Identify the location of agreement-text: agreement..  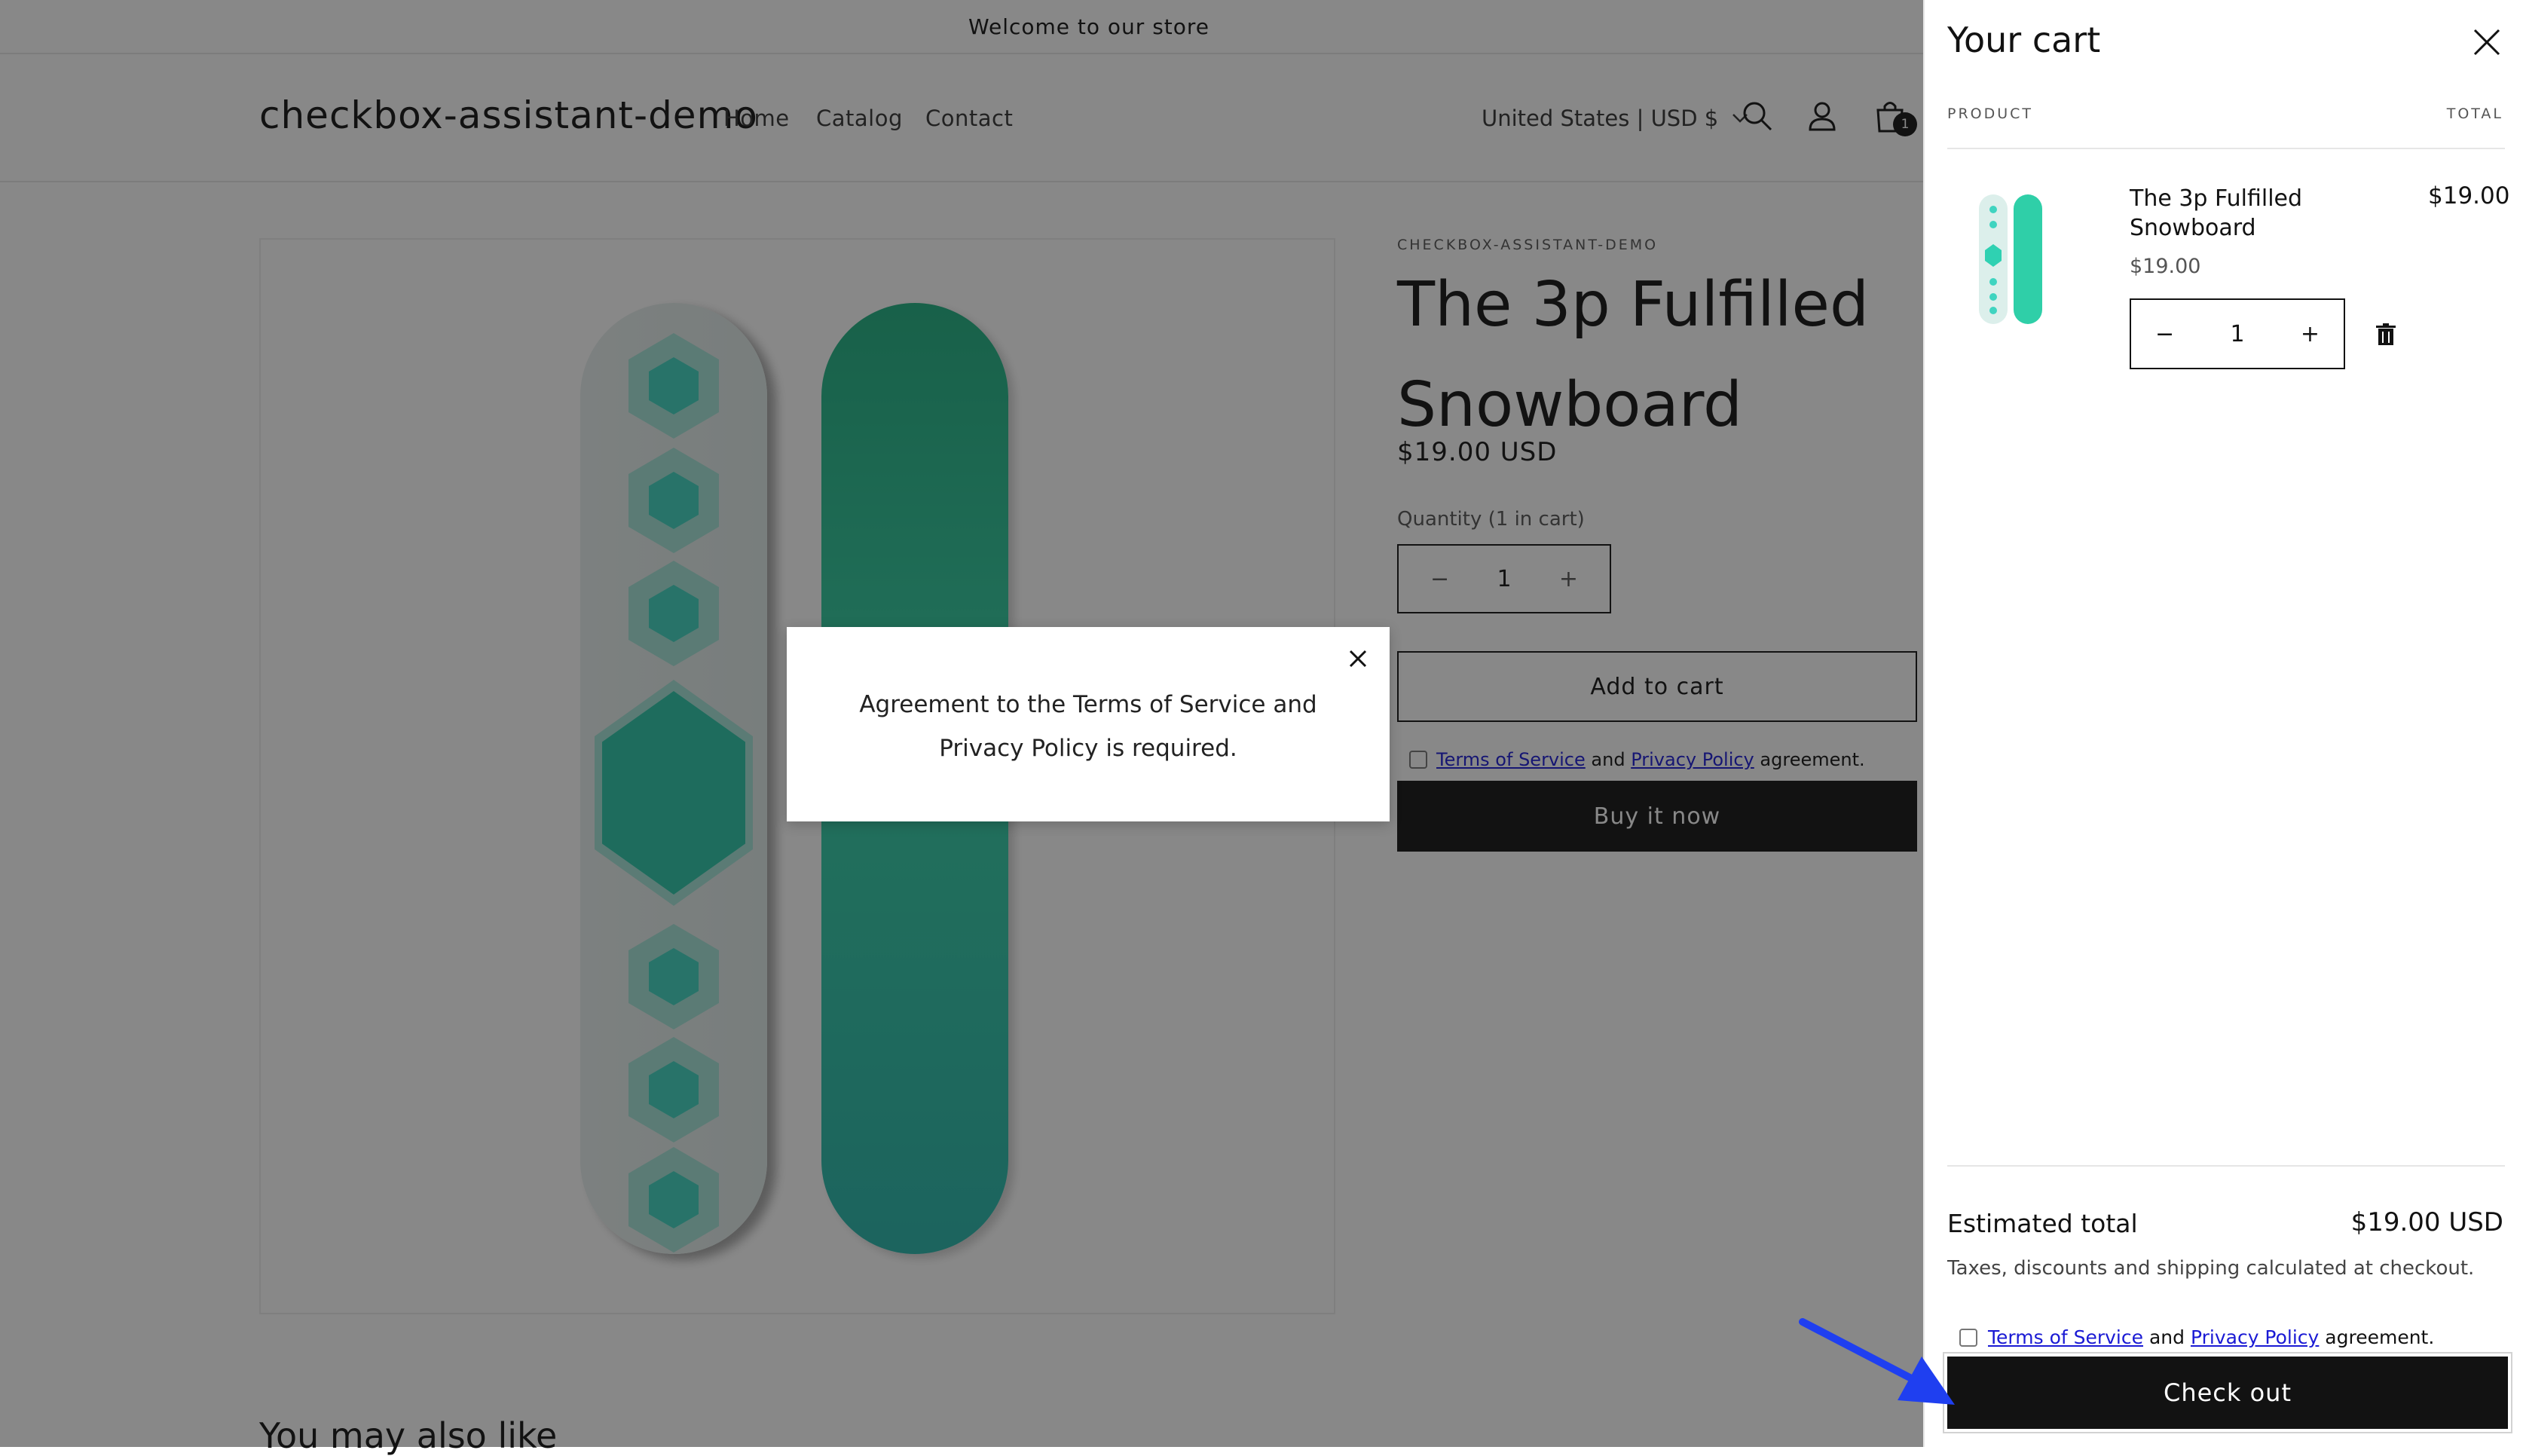
(2380, 1337).